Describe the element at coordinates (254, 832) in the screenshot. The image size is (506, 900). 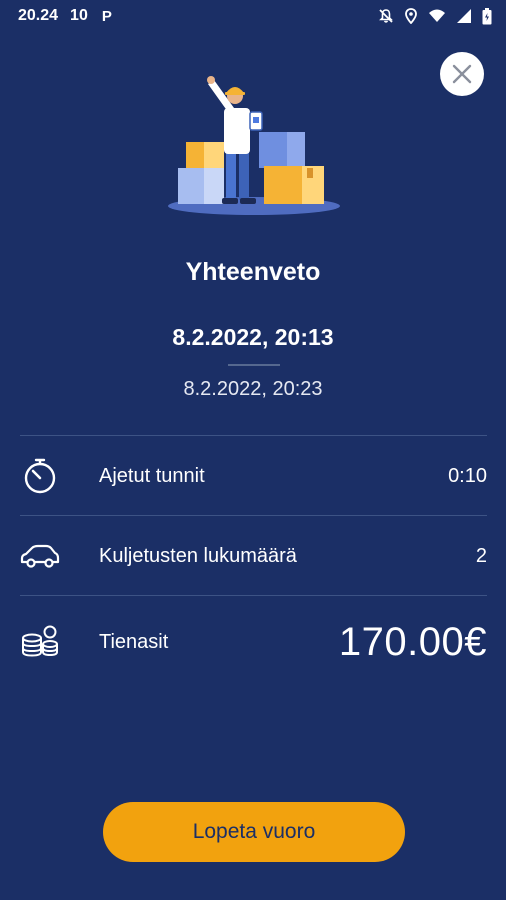
I see `end-shift-button: Lopeta vuoro` at that location.